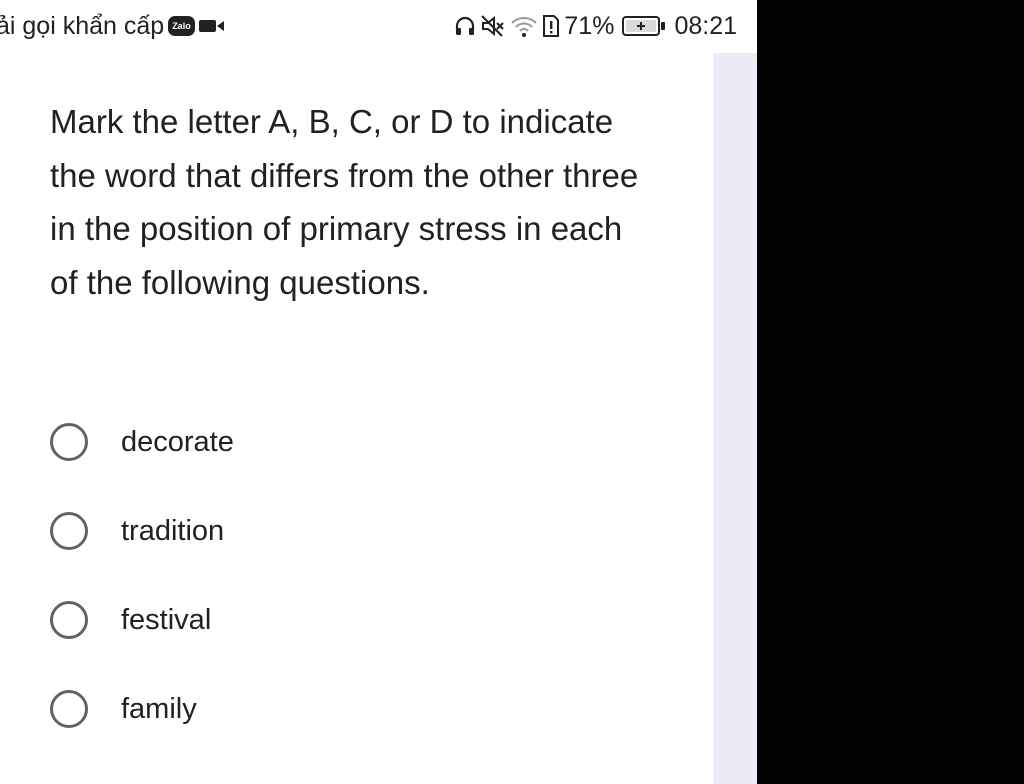 The width and height of the screenshot is (1024, 784). Describe the element at coordinates (524, 26) in the screenshot. I see `wifi-icon` at that location.